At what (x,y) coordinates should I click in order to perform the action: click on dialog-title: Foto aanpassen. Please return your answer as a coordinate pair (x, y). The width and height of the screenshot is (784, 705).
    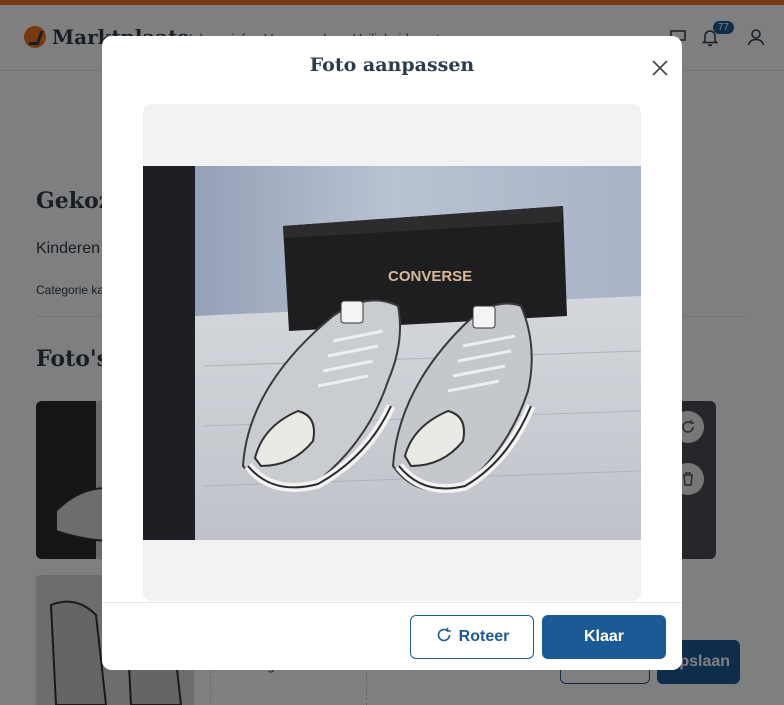
    Looking at the image, I should click on (392, 65).